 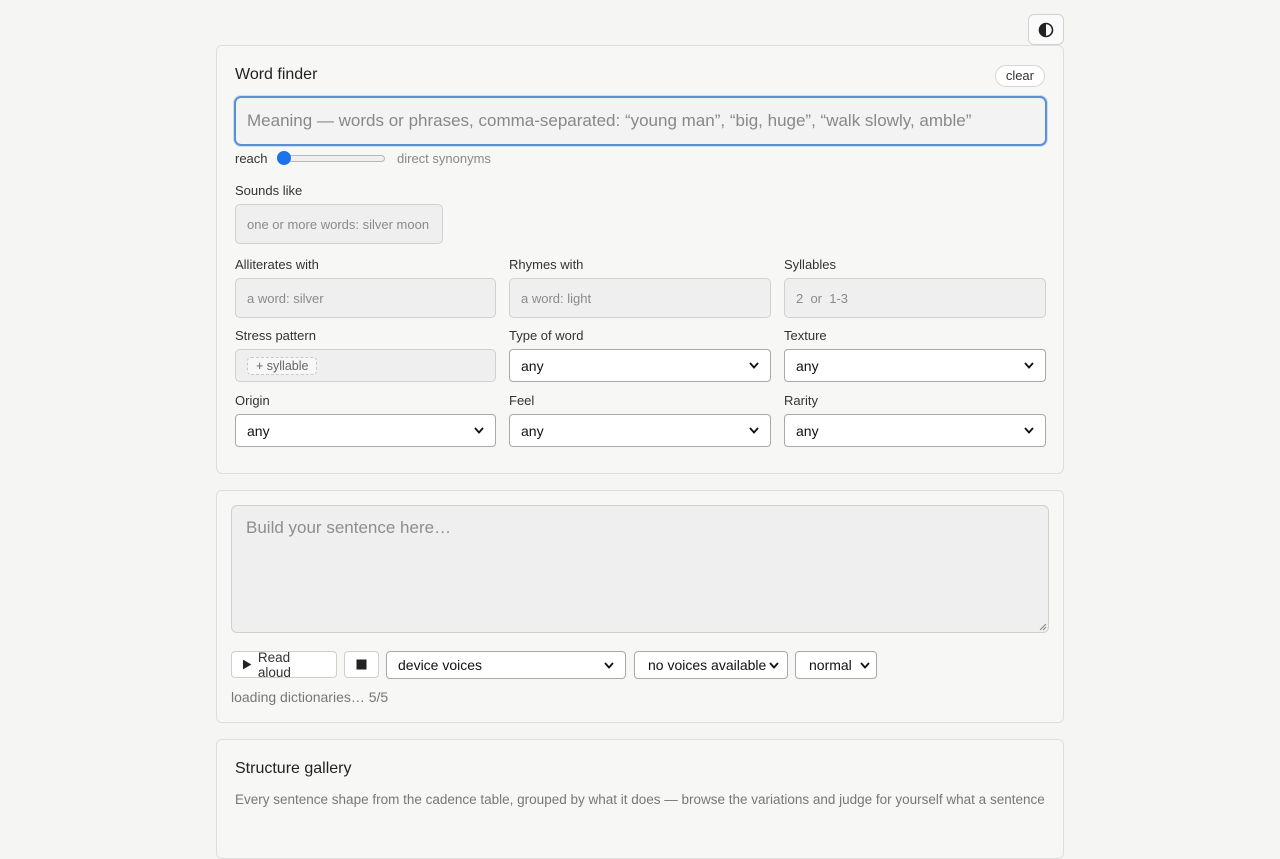 I want to click on reach-slider-track, so click(x=331, y=158).